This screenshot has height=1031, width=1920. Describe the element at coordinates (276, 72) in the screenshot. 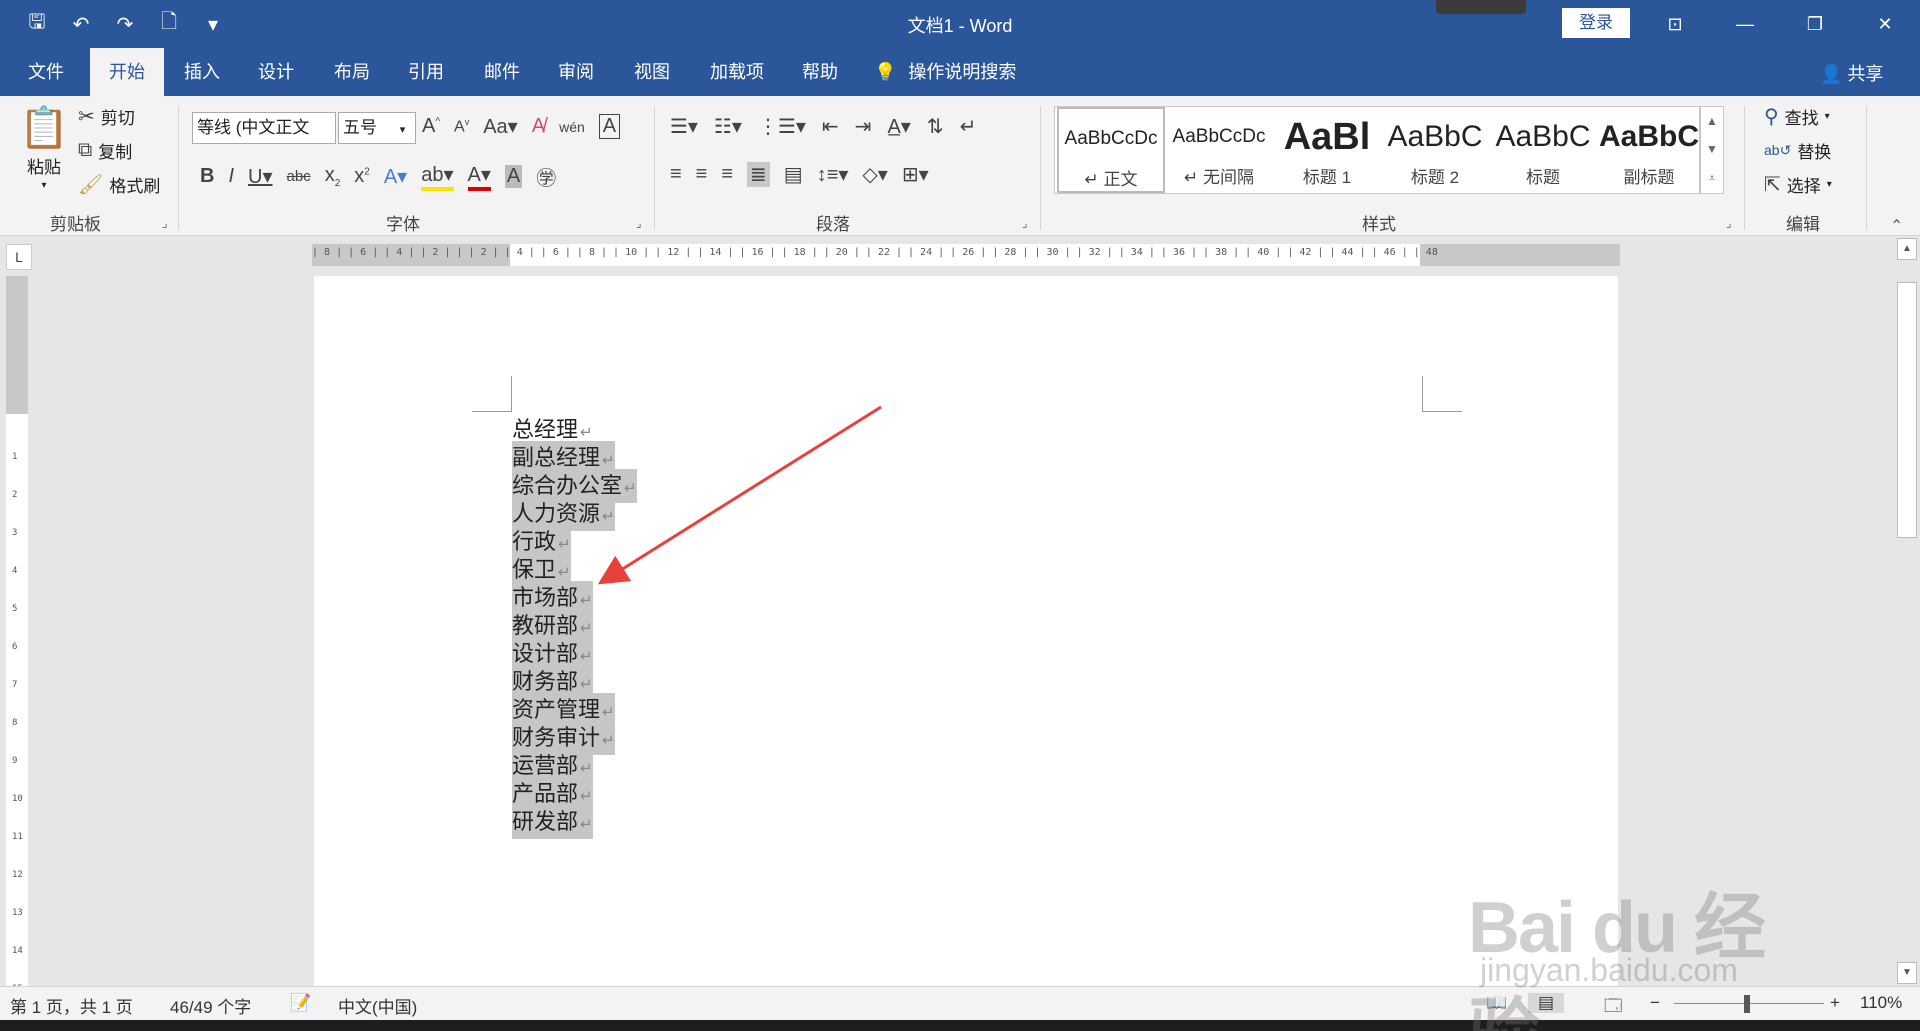

I see `tab-design: 设计` at that location.